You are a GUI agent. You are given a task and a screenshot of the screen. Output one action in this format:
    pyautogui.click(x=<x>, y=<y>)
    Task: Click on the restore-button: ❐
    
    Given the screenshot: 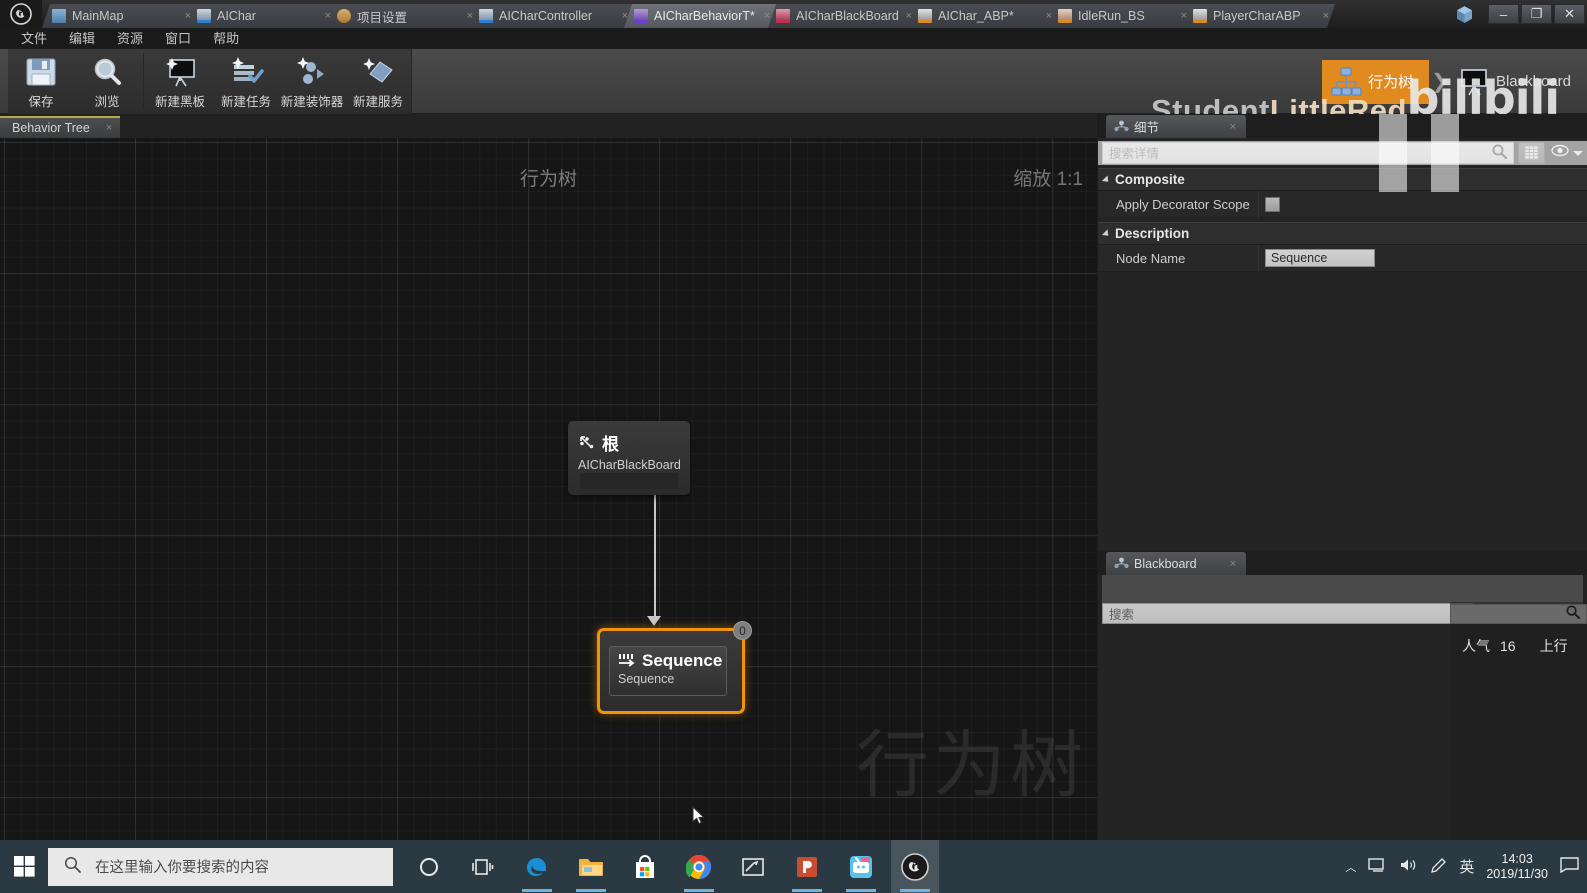 What is the action you would take?
    pyautogui.click(x=1536, y=14)
    